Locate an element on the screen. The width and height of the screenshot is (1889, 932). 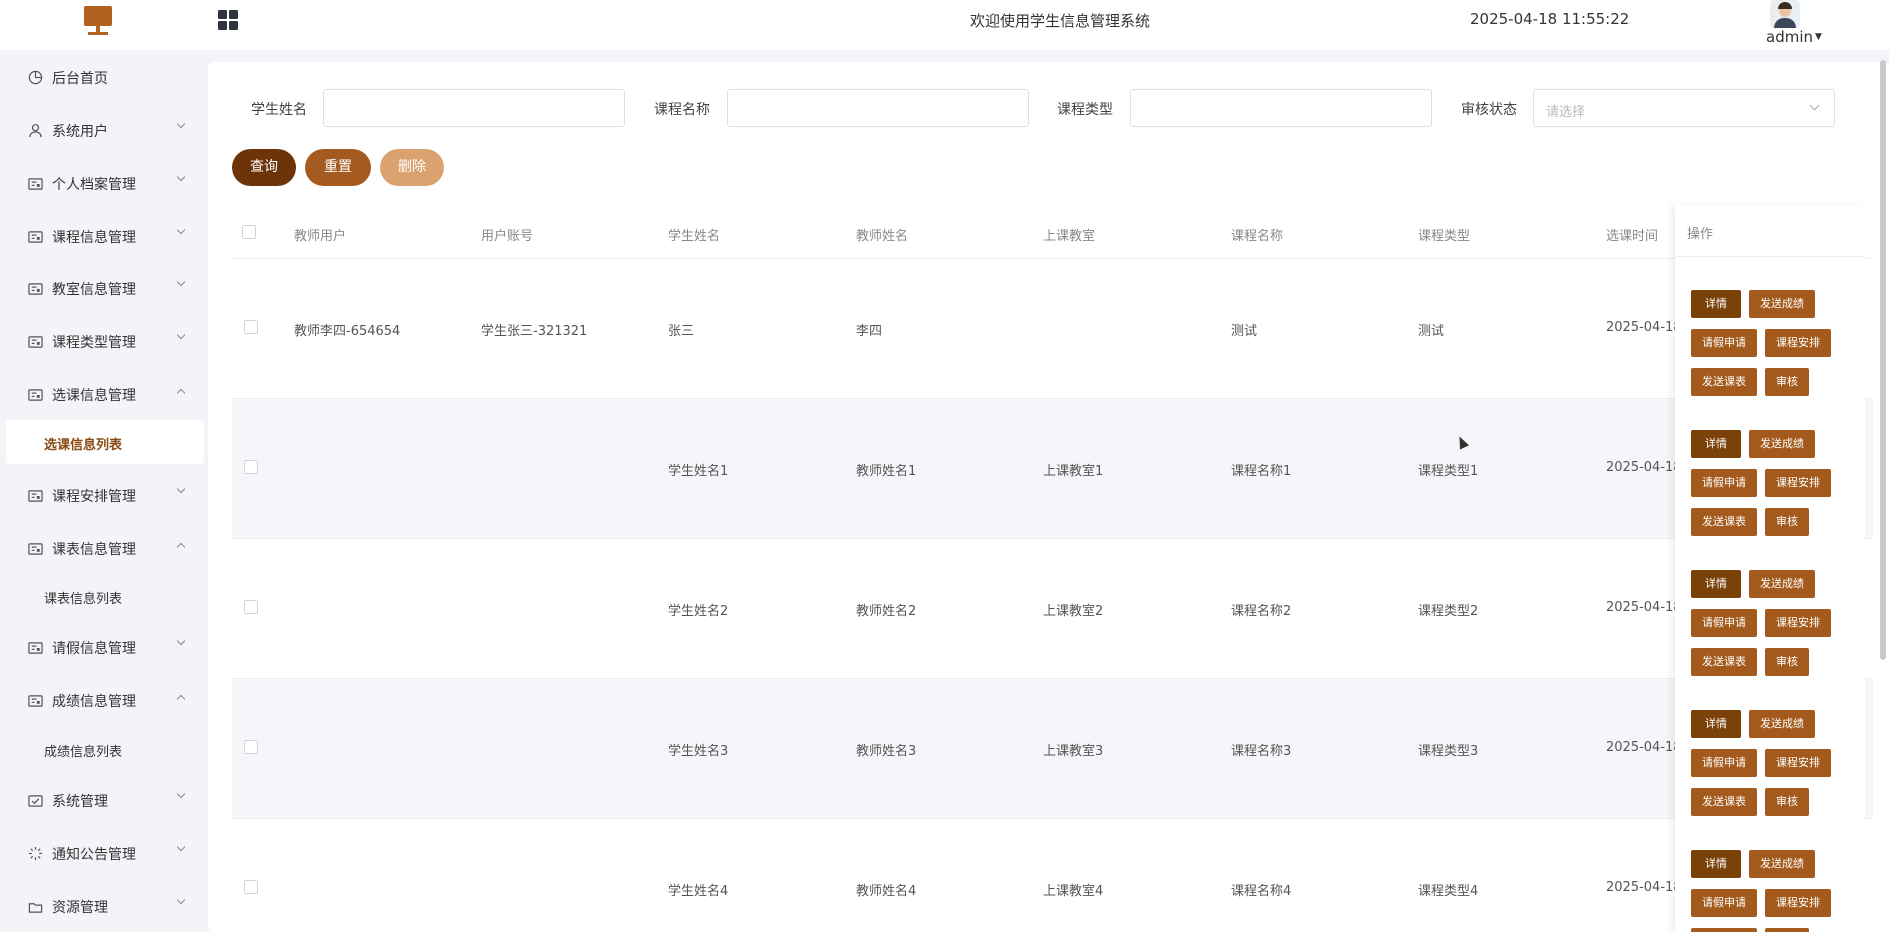
check-box-icon is located at coordinates (35, 800).